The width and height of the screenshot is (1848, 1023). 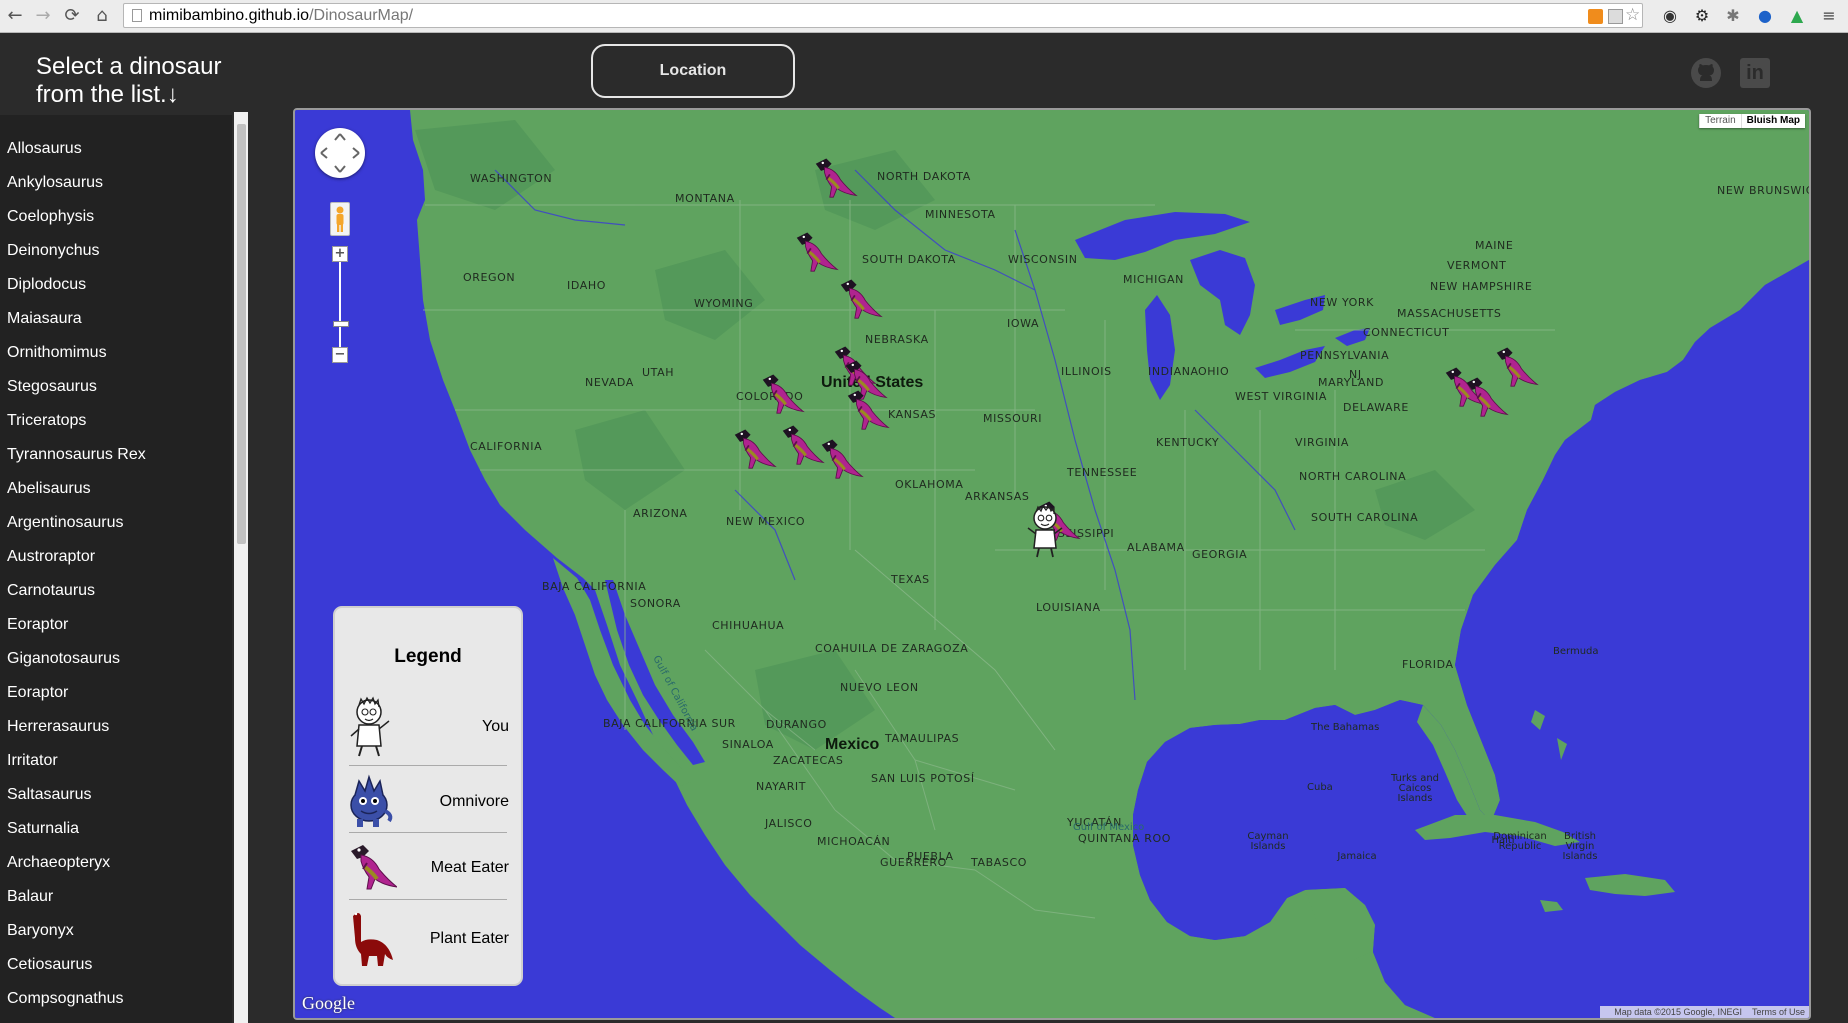 What do you see at coordinates (489, 277) in the screenshot?
I see `map-state-label: OREGON` at bounding box center [489, 277].